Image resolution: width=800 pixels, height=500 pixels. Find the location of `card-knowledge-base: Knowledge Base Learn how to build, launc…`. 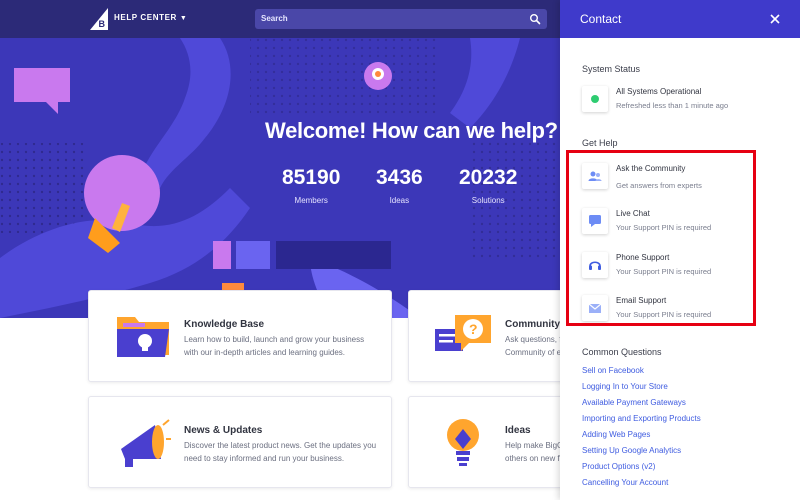

card-knowledge-base: Knowledge Base Learn how to build, launc… is located at coordinates (240, 336).